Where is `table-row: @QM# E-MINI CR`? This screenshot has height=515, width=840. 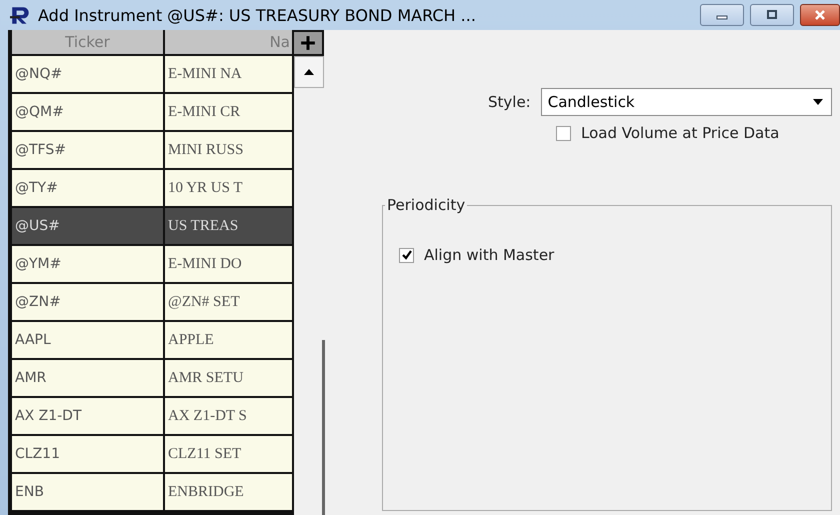 table-row: @QM# E-MINI CR is located at coordinates (153, 112).